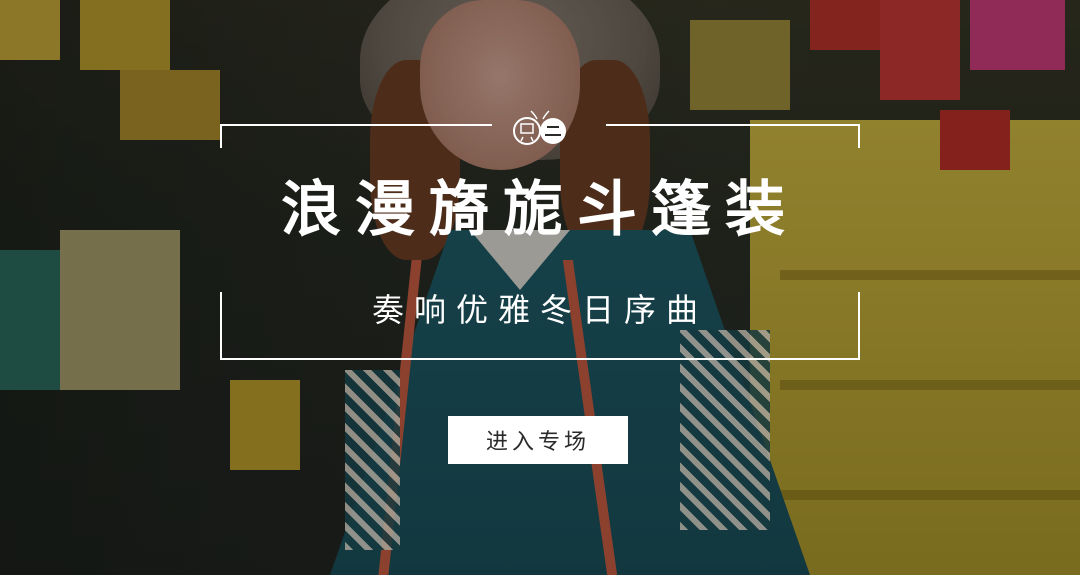 This screenshot has height=575, width=1080. I want to click on bee-logo-icon, so click(540, 127).